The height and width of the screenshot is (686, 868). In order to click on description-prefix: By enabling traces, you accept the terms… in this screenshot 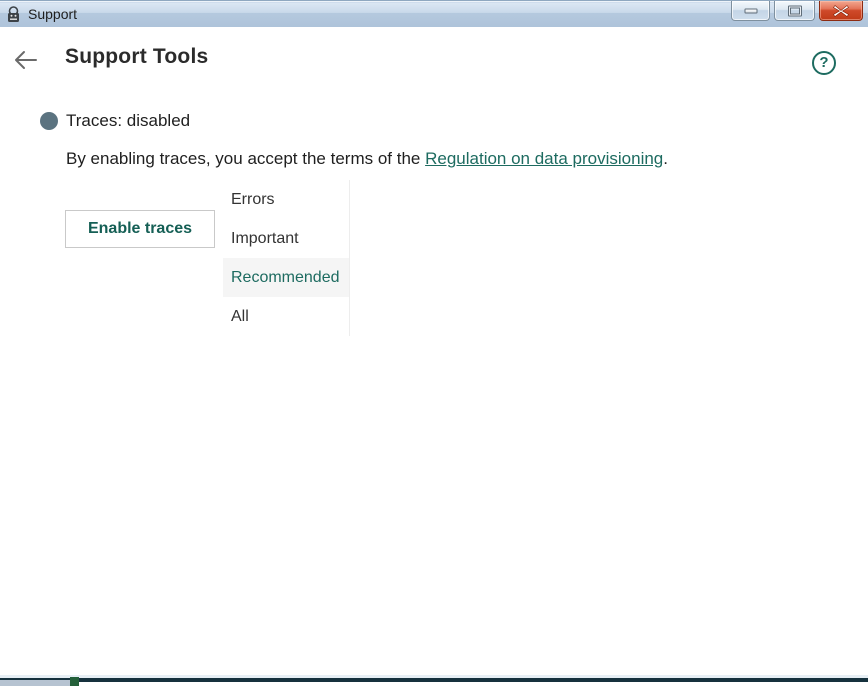, I will do `click(246, 158)`.